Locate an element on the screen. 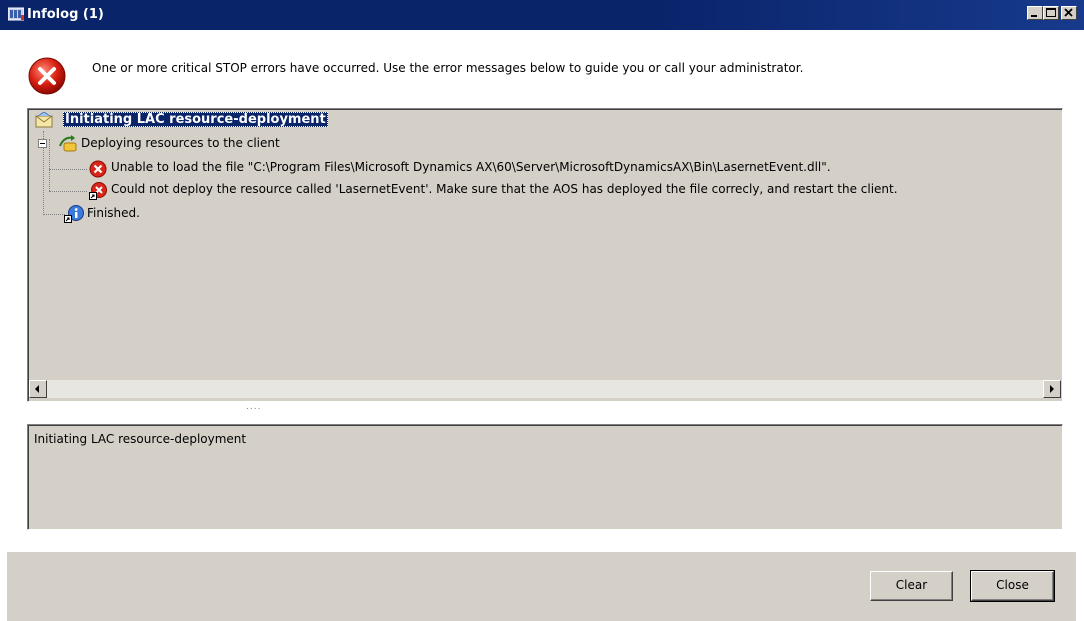 The width and height of the screenshot is (1084, 621). minimize-icon is located at coordinates (1034, 16).